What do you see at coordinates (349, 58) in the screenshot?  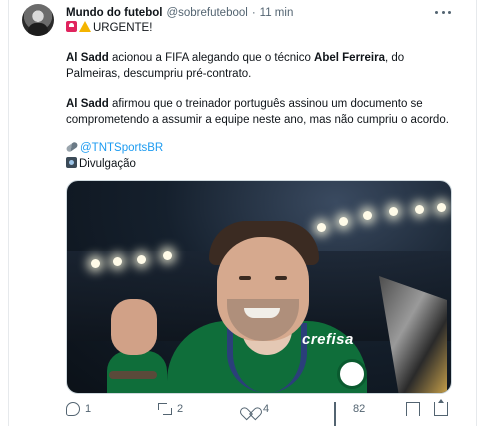 I see `coach-name: Abel Ferreira` at bounding box center [349, 58].